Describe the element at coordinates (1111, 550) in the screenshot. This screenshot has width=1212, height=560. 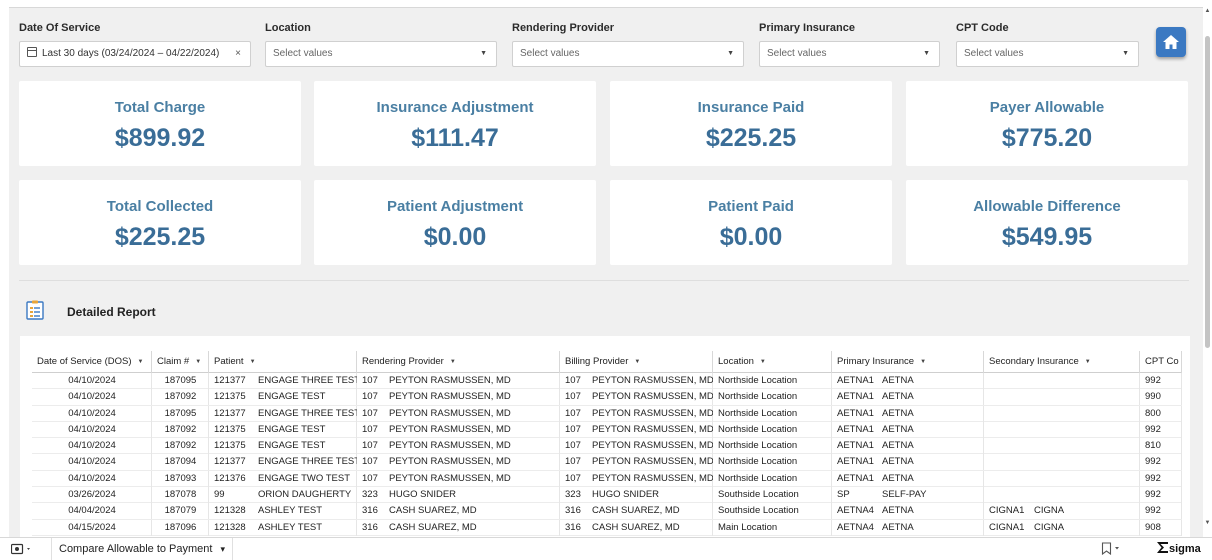
I see `bookmark-button` at that location.